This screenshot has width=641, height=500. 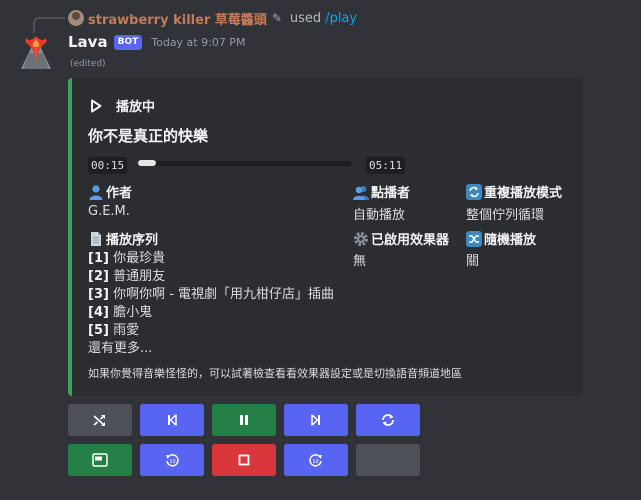 I want to click on queue-item: [5] 雨愛, so click(x=211, y=331).